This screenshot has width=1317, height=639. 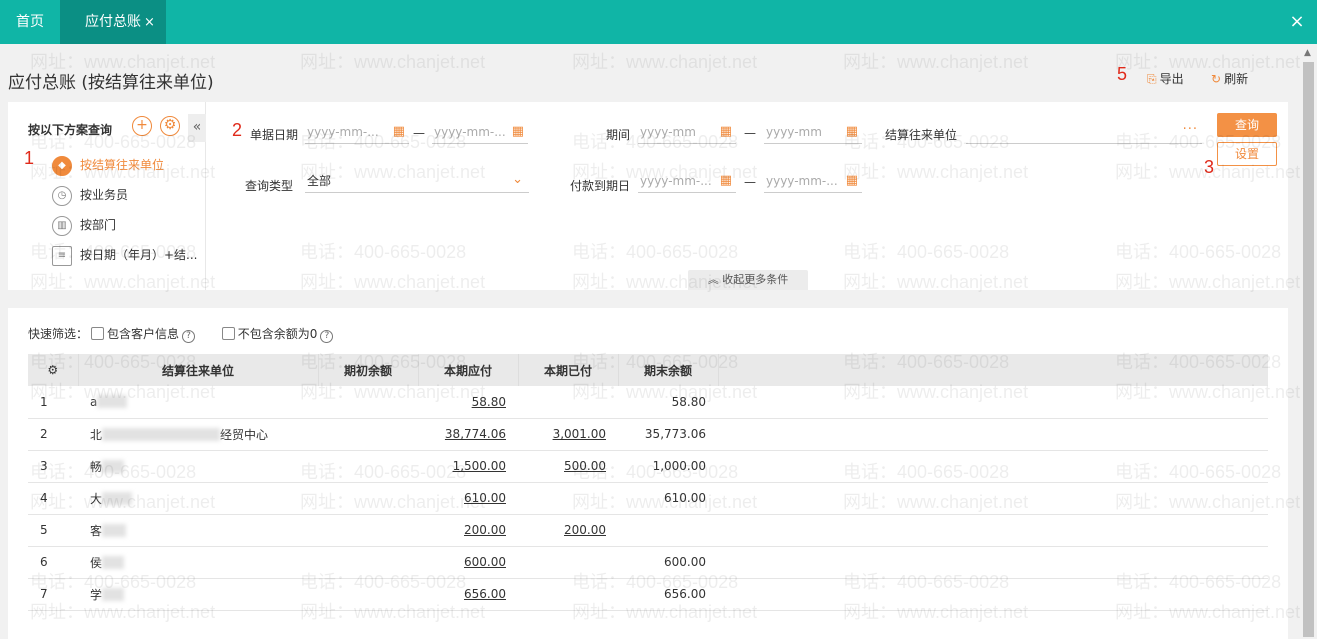 I want to click on table-row: 3 畅 1,500.00 500.00 1,000.00, so click(x=648, y=466).